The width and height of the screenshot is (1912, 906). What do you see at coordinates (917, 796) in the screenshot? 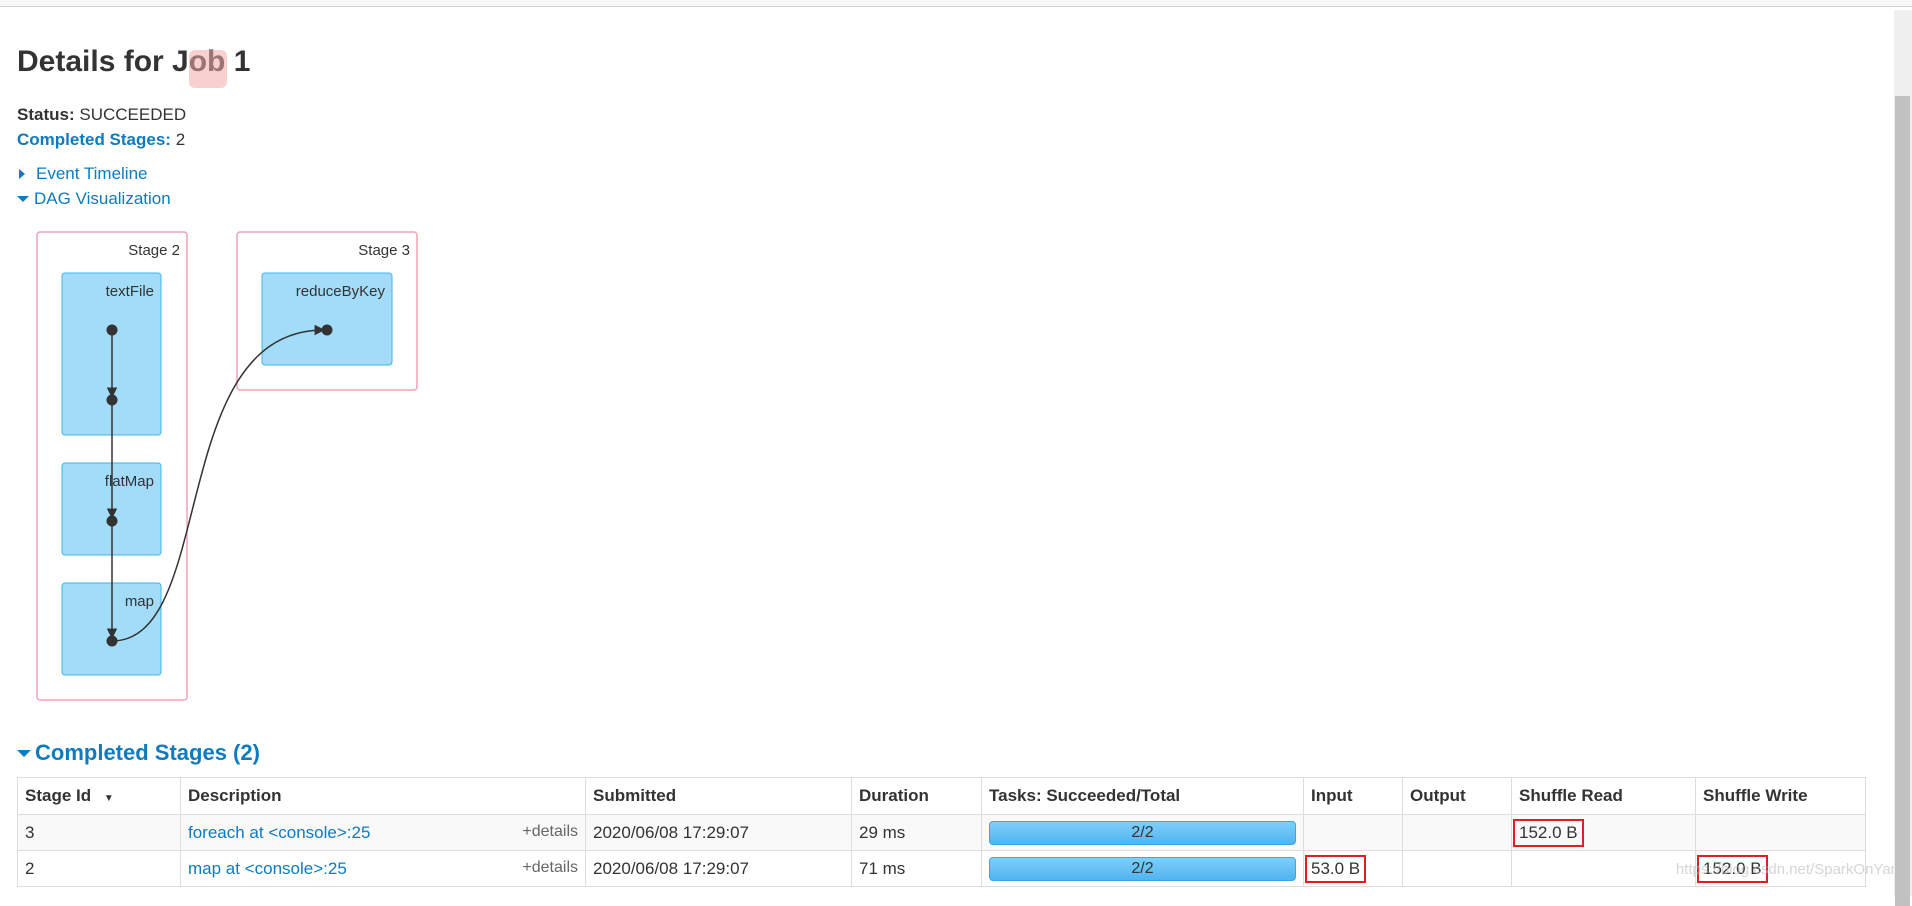
I see `col-duration: Duration` at bounding box center [917, 796].